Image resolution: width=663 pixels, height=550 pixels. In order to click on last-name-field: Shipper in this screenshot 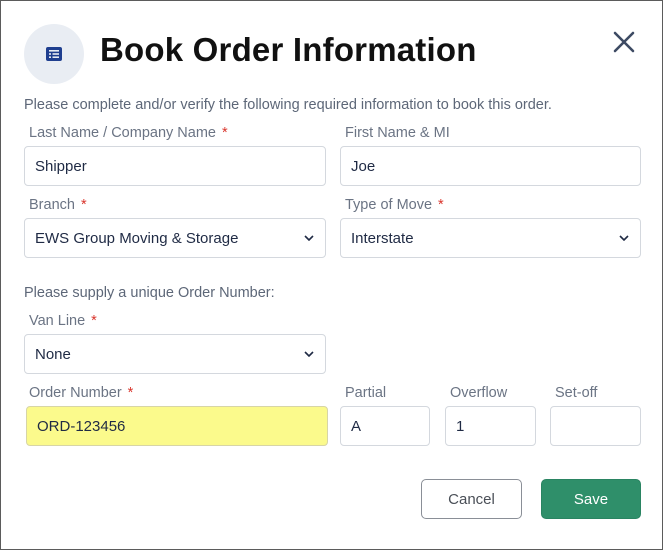, I will do `click(175, 166)`.